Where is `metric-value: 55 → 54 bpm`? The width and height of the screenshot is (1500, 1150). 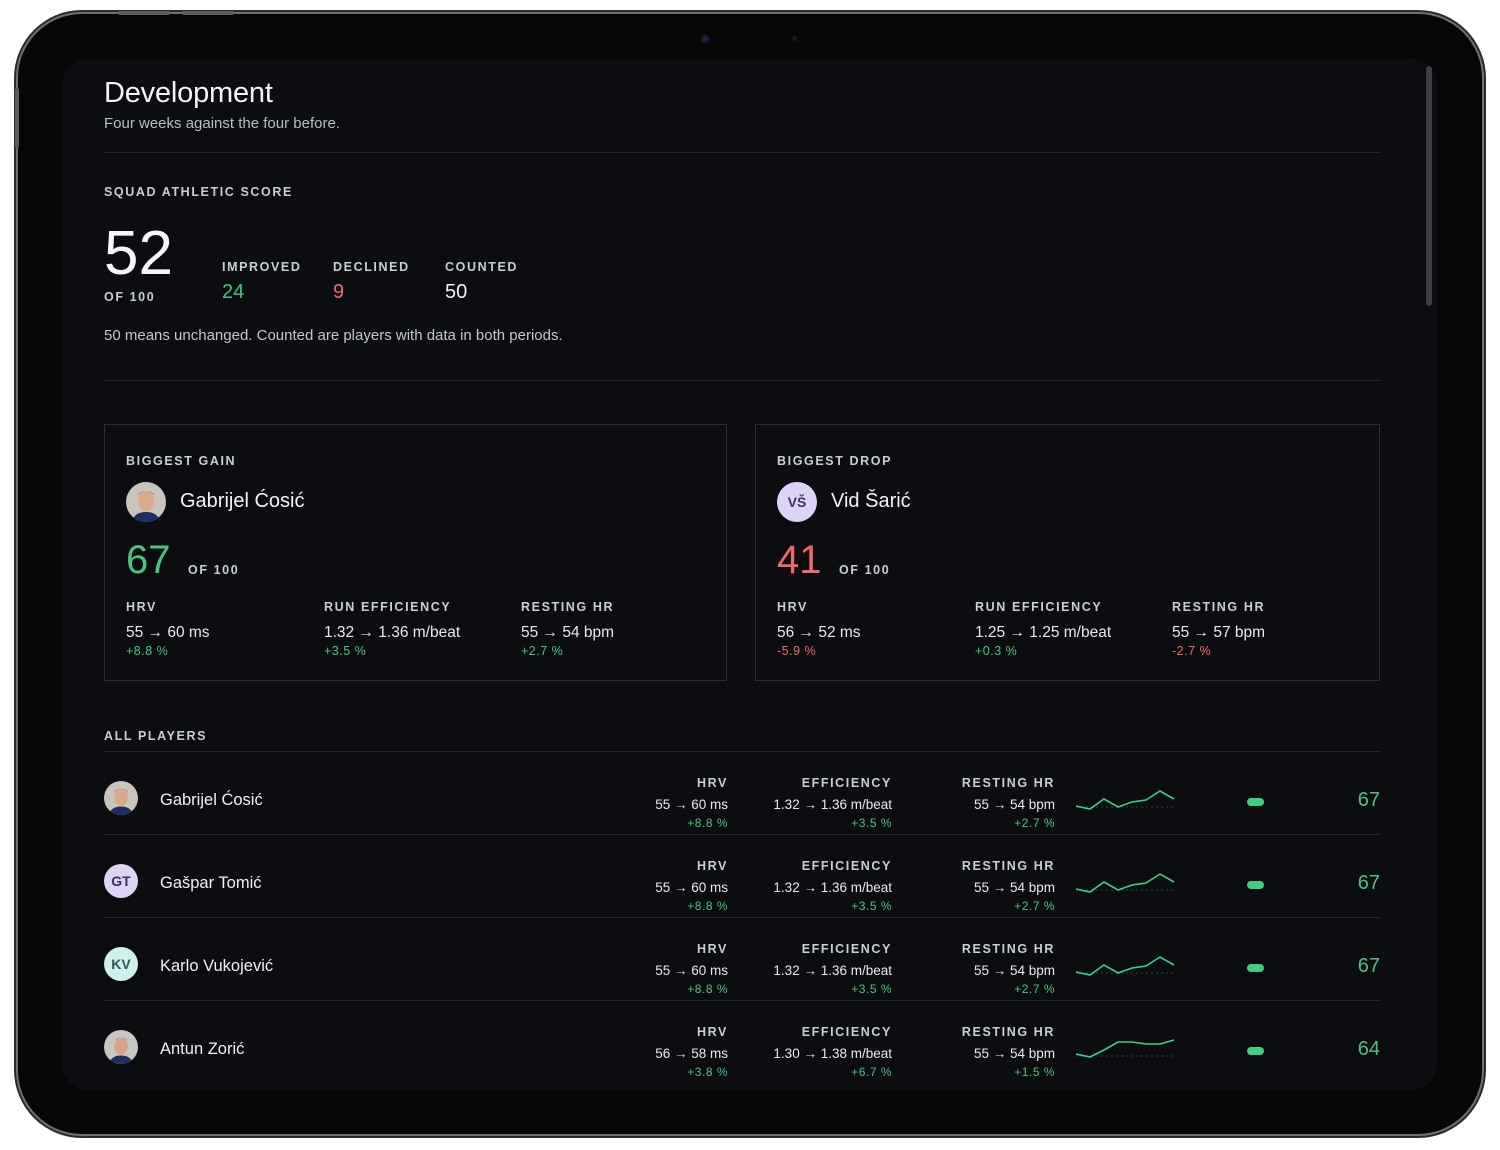 metric-value: 55 → 54 bpm is located at coordinates (568, 632).